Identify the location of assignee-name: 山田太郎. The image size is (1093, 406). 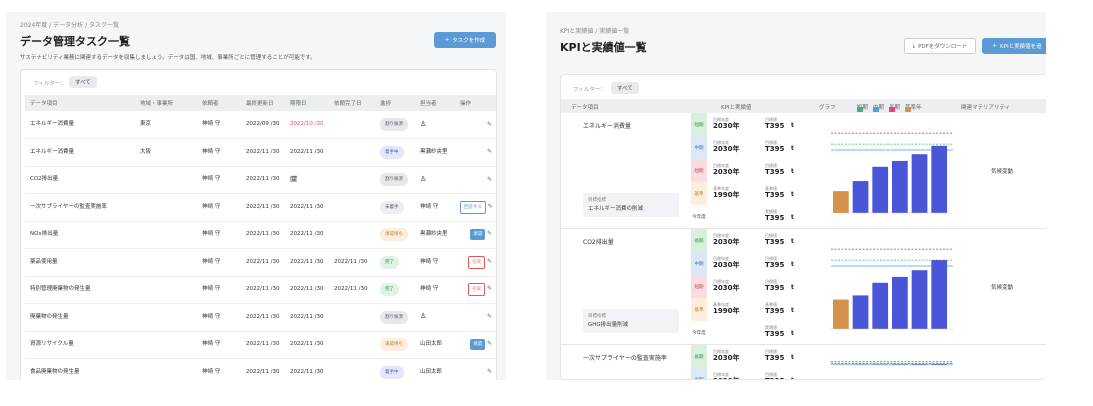
(431, 371).